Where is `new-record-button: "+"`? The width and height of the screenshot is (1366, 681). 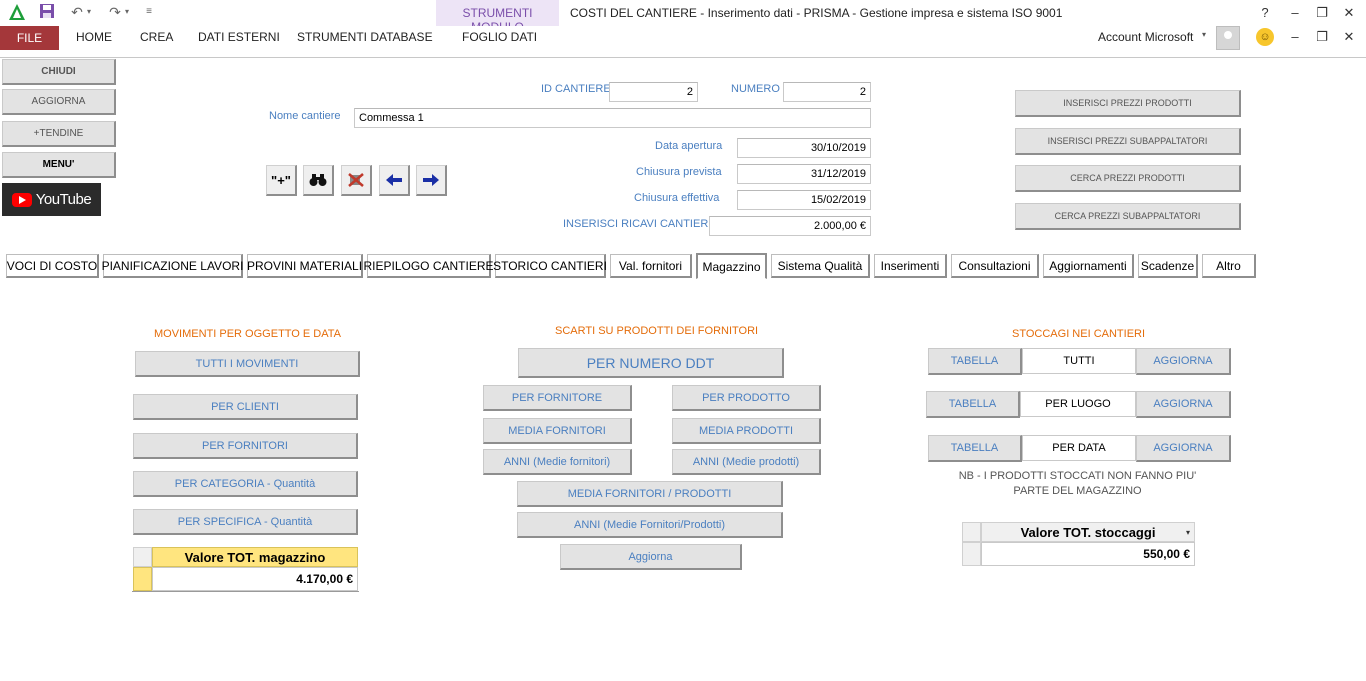
new-record-button: "+" is located at coordinates (281, 180).